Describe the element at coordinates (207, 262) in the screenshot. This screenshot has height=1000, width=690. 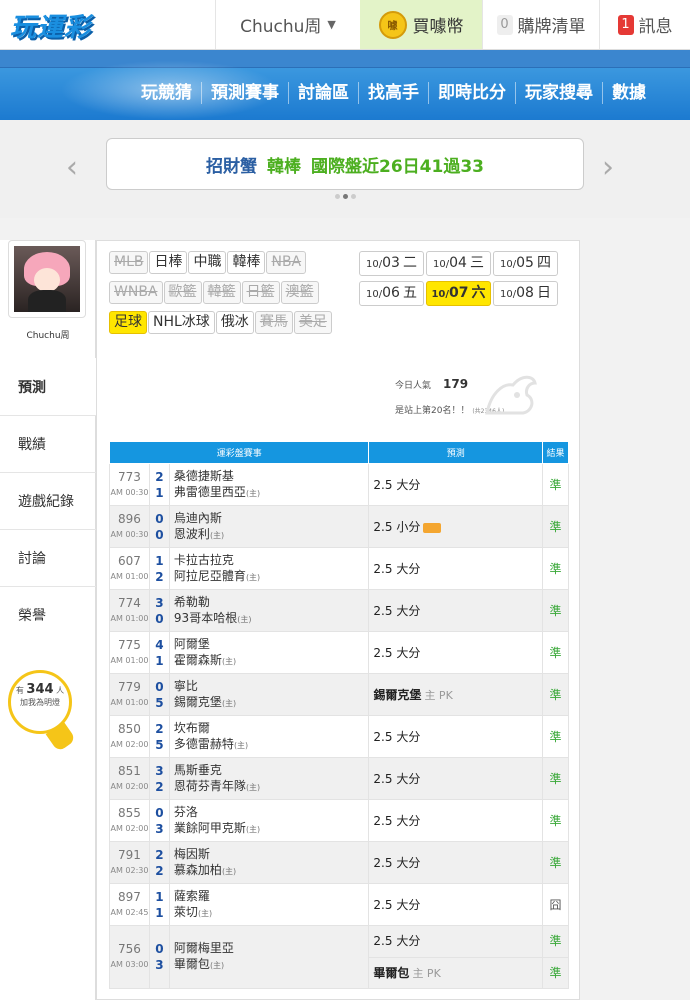
I see `sport-tab: 中職` at that location.